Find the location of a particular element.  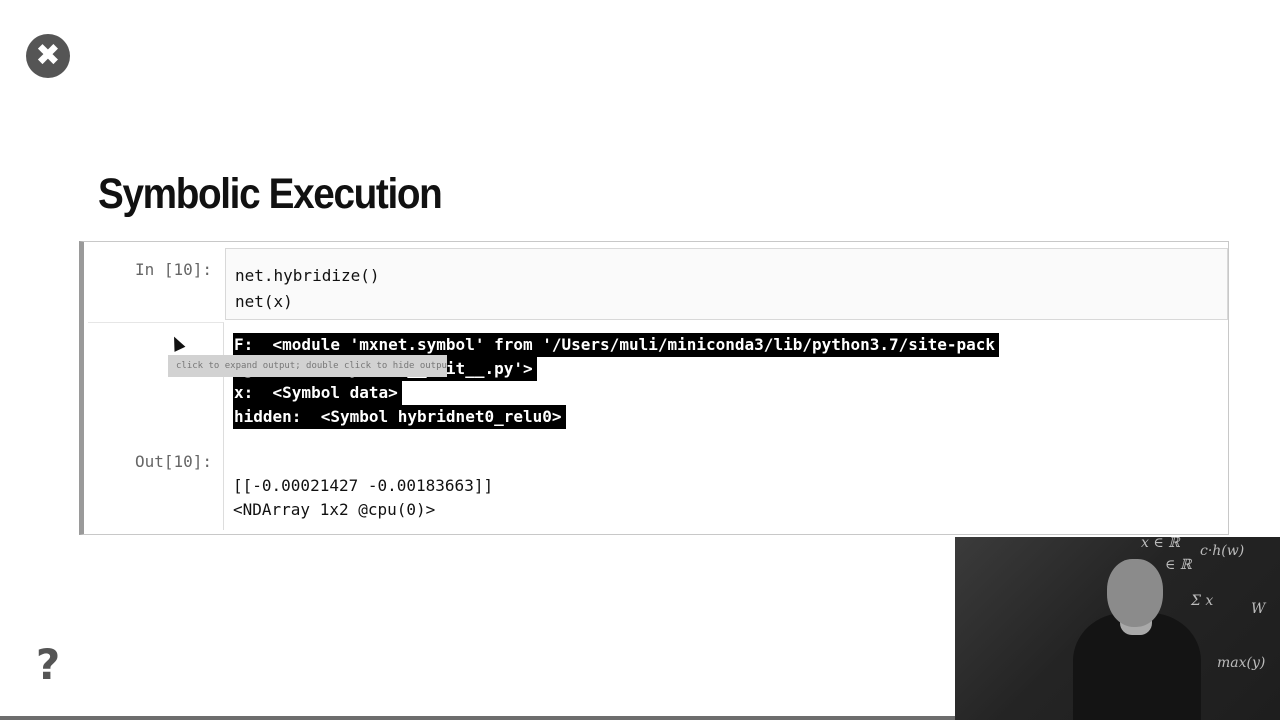

output-prompt-gutter is located at coordinates (156, 426).